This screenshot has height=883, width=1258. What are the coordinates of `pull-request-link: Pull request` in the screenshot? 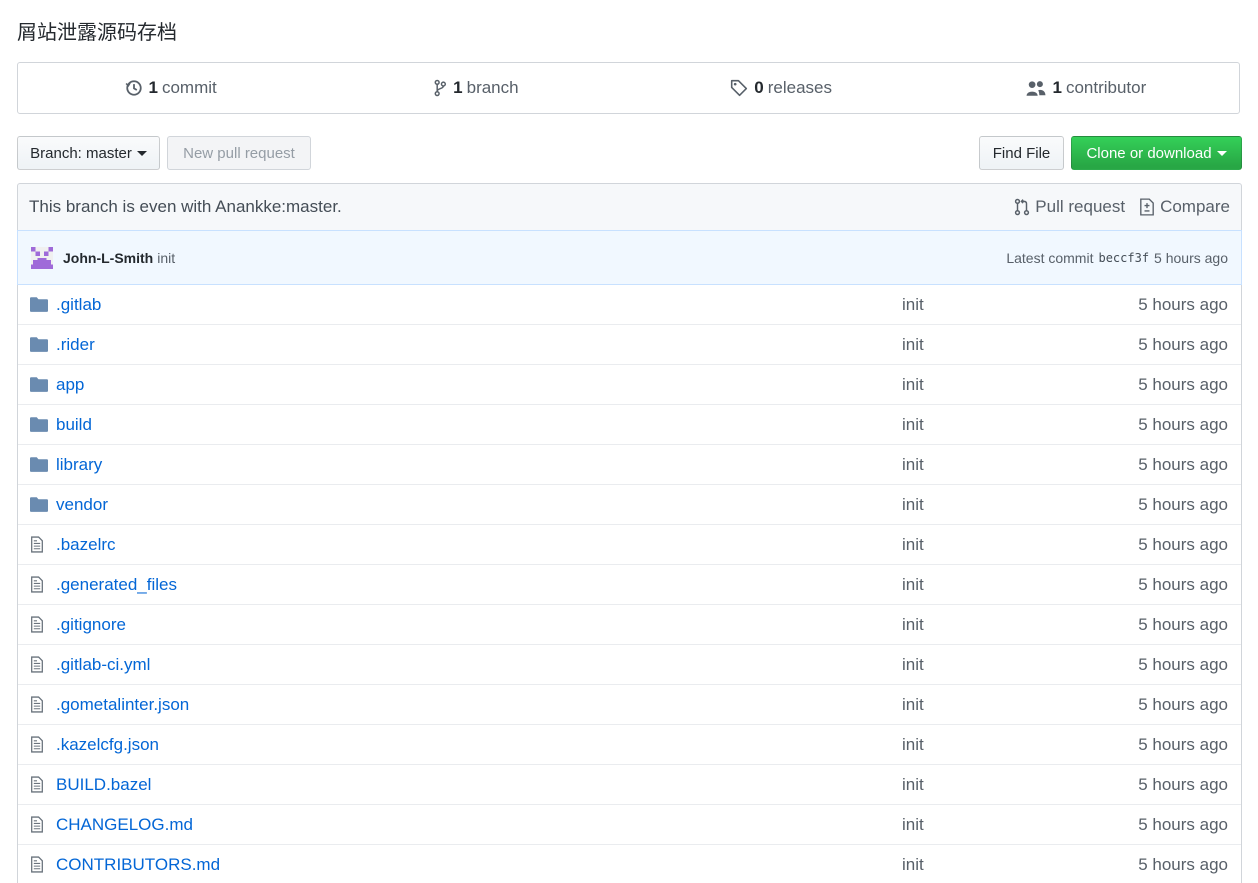 It's located at (1069, 207).